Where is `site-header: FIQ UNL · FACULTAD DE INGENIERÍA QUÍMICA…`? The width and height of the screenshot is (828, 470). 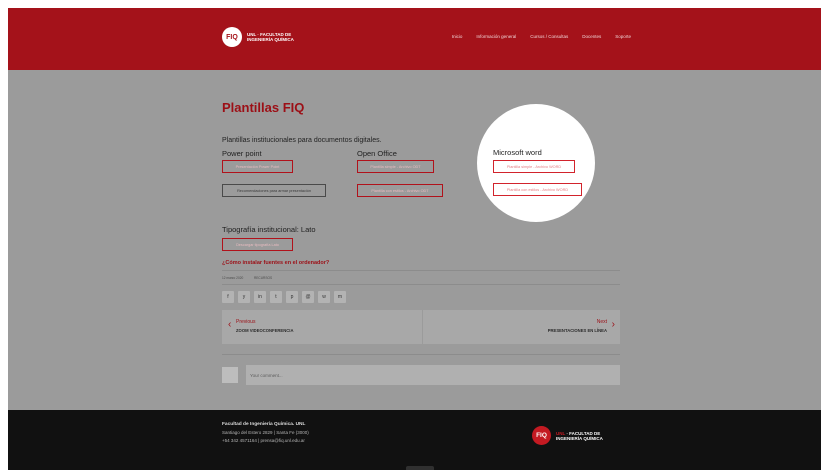
site-header: FIQ UNL · FACULTAD DE INGENIERÍA QUÍMICA… is located at coordinates (414, 39).